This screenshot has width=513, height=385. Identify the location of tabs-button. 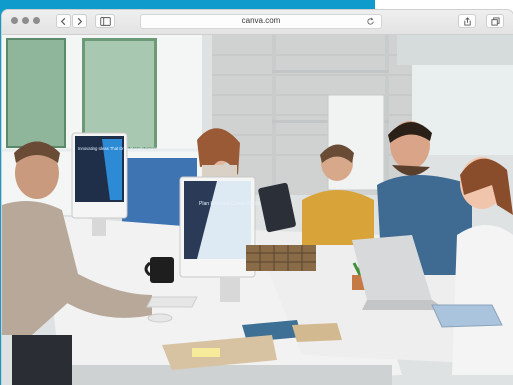
(495, 21).